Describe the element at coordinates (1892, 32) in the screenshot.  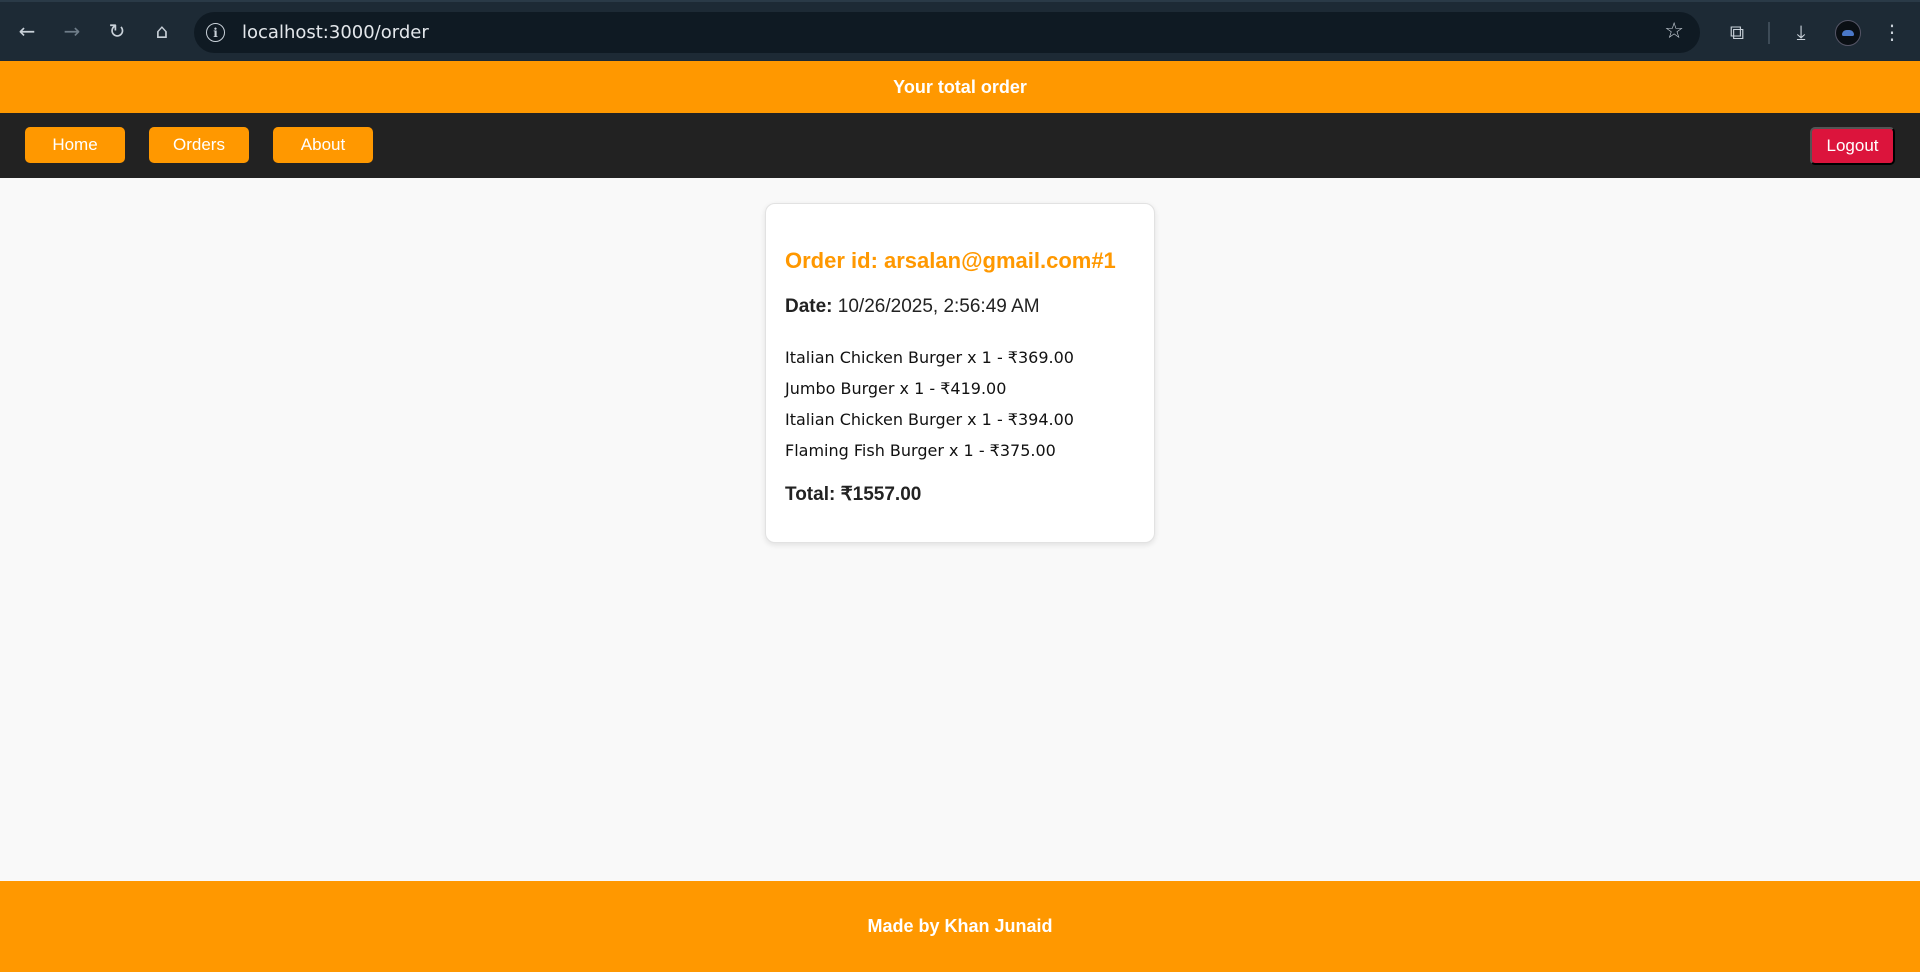
I see `kebab-menu-icon: ⋮` at that location.